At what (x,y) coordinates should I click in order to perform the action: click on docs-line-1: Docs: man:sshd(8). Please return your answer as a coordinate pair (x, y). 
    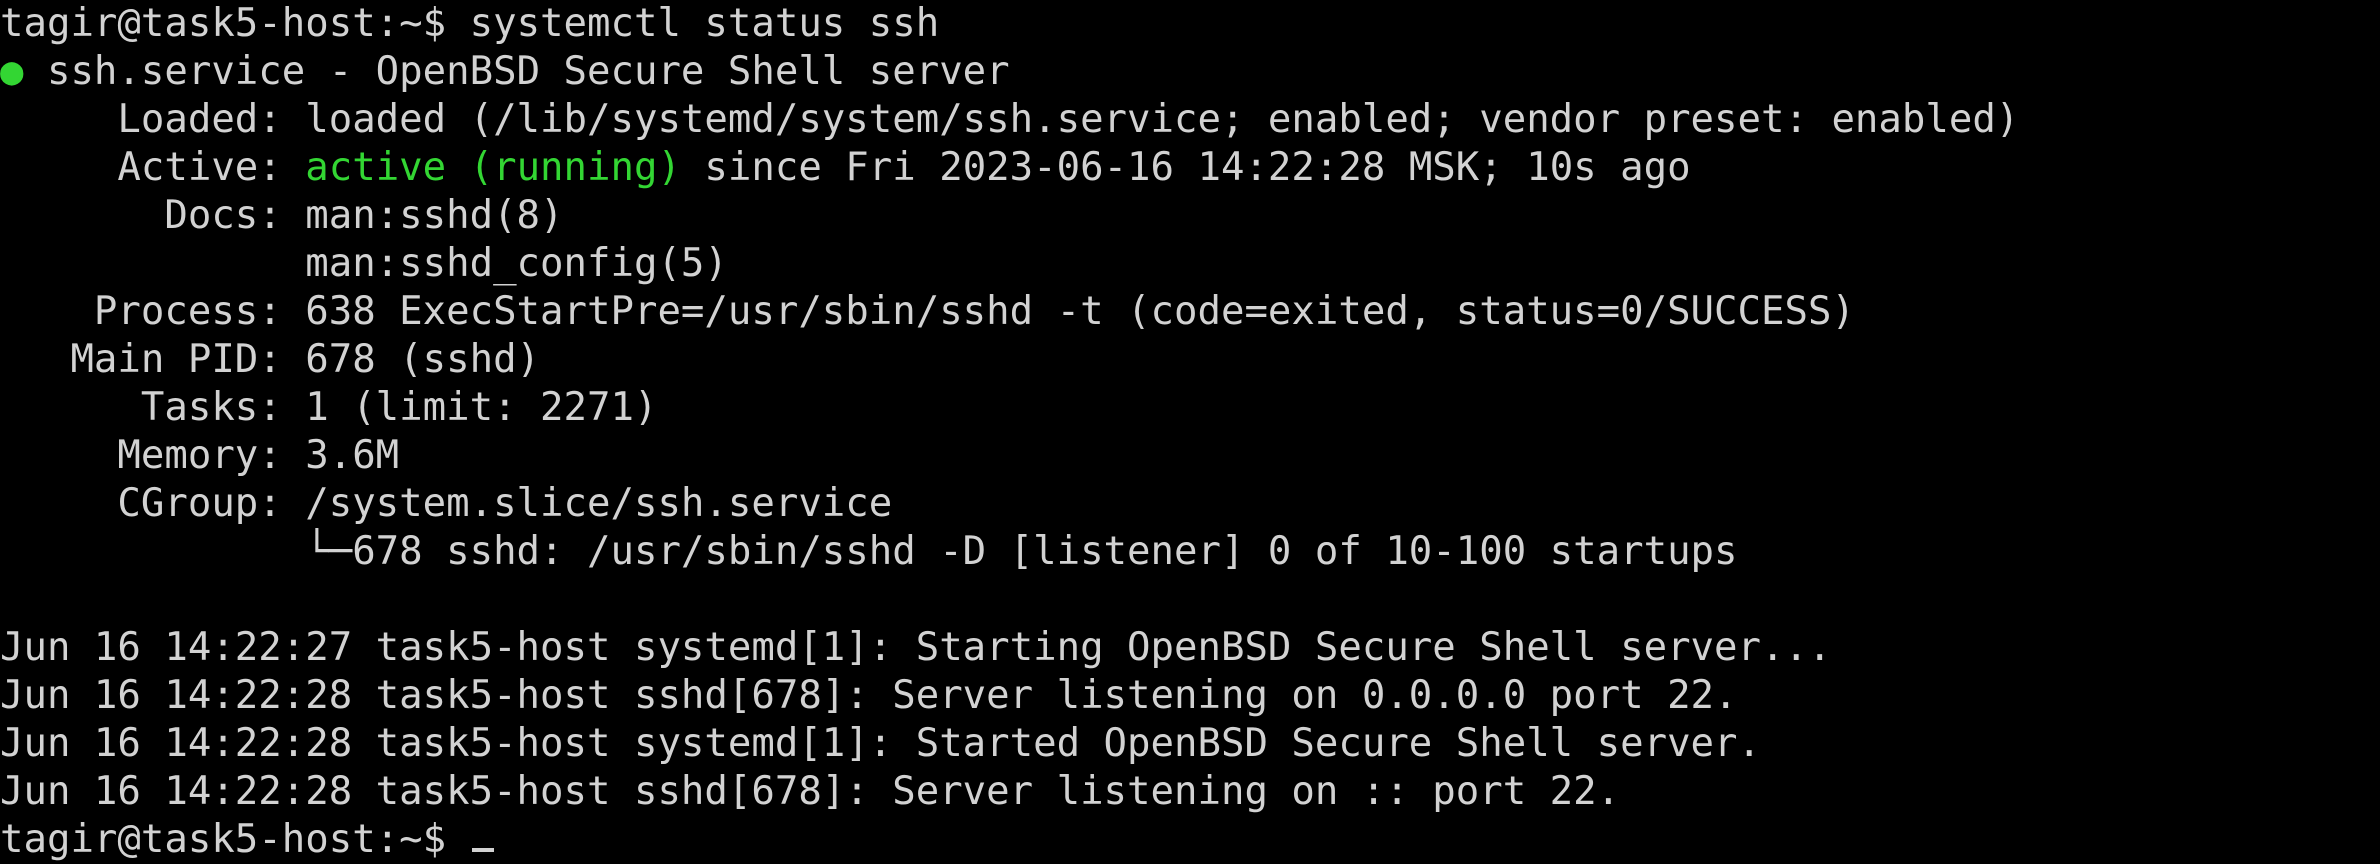
    Looking at the image, I should click on (282, 215).